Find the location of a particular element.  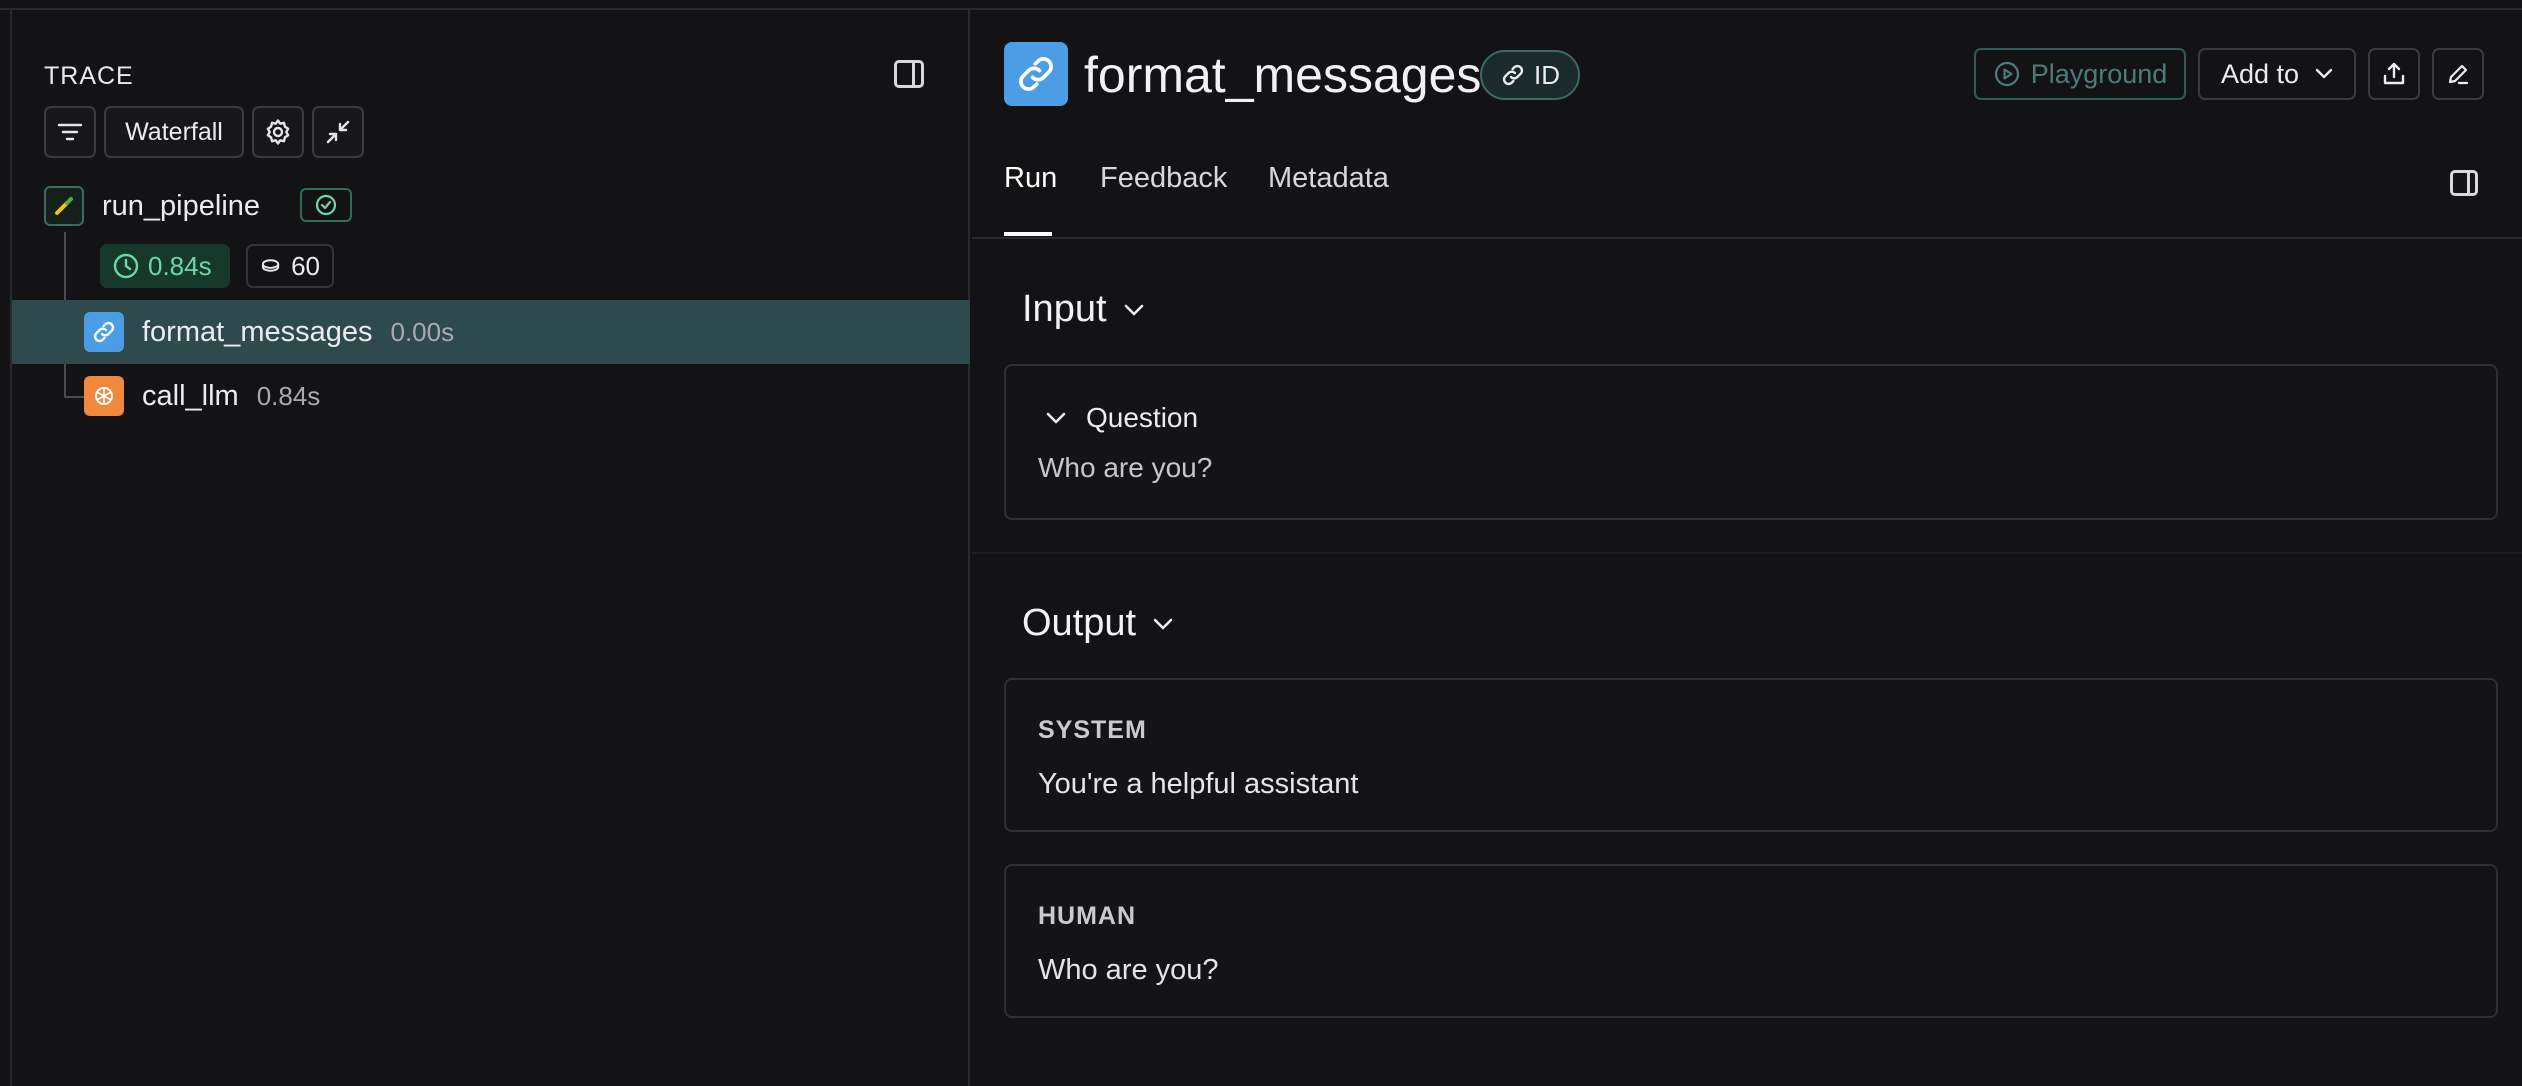

question-value: Who are you? is located at coordinates (1125, 467).